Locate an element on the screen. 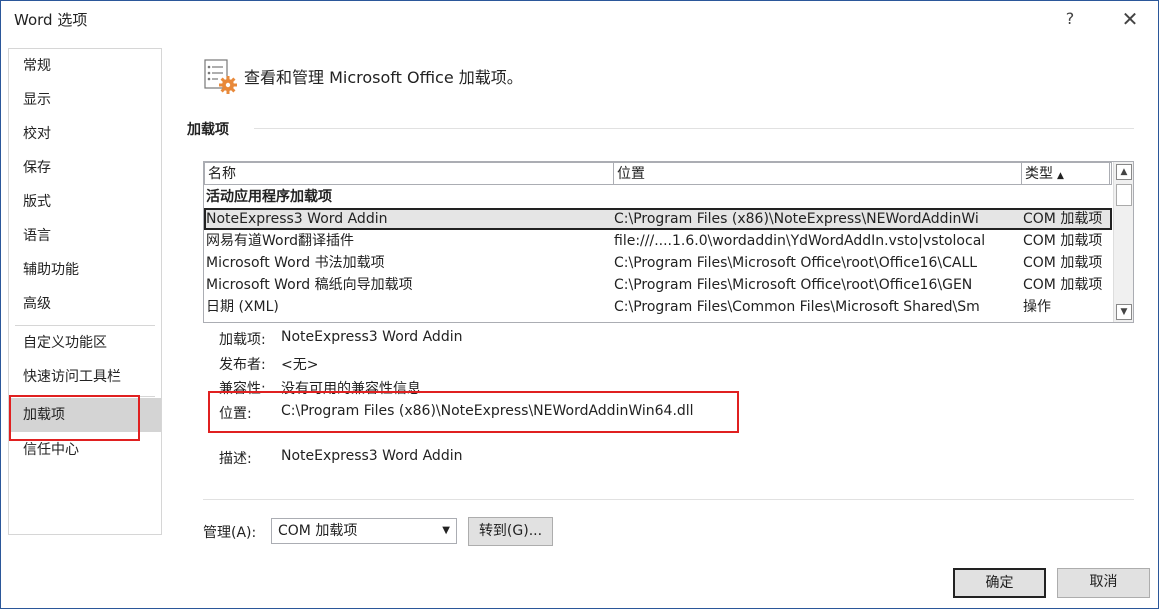  scroll-thumb is located at coordinates (1124, 195).